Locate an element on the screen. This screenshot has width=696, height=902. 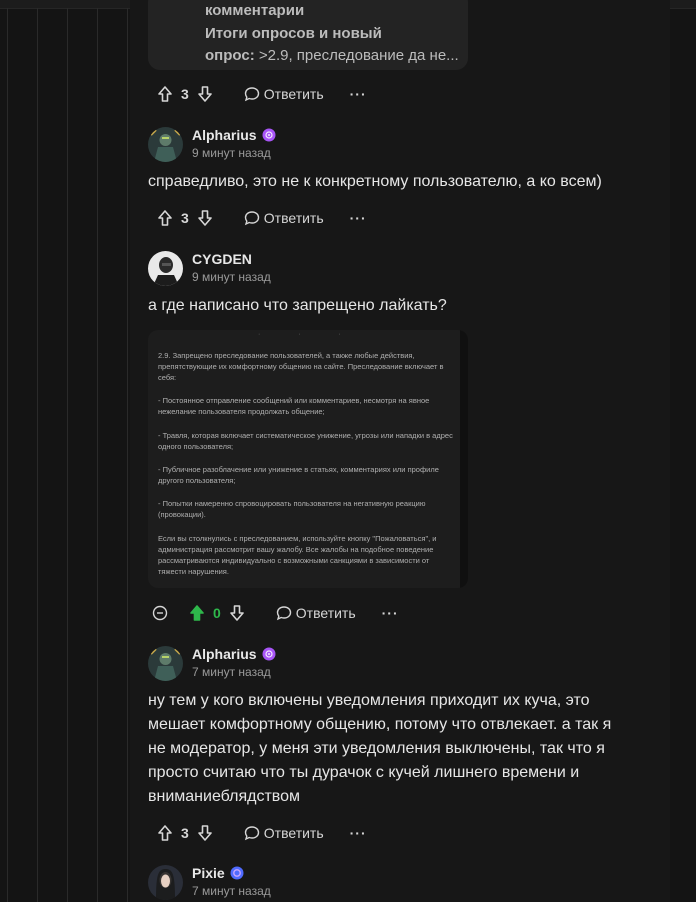
vote-count: 0 is located at coordinates (217, 613).